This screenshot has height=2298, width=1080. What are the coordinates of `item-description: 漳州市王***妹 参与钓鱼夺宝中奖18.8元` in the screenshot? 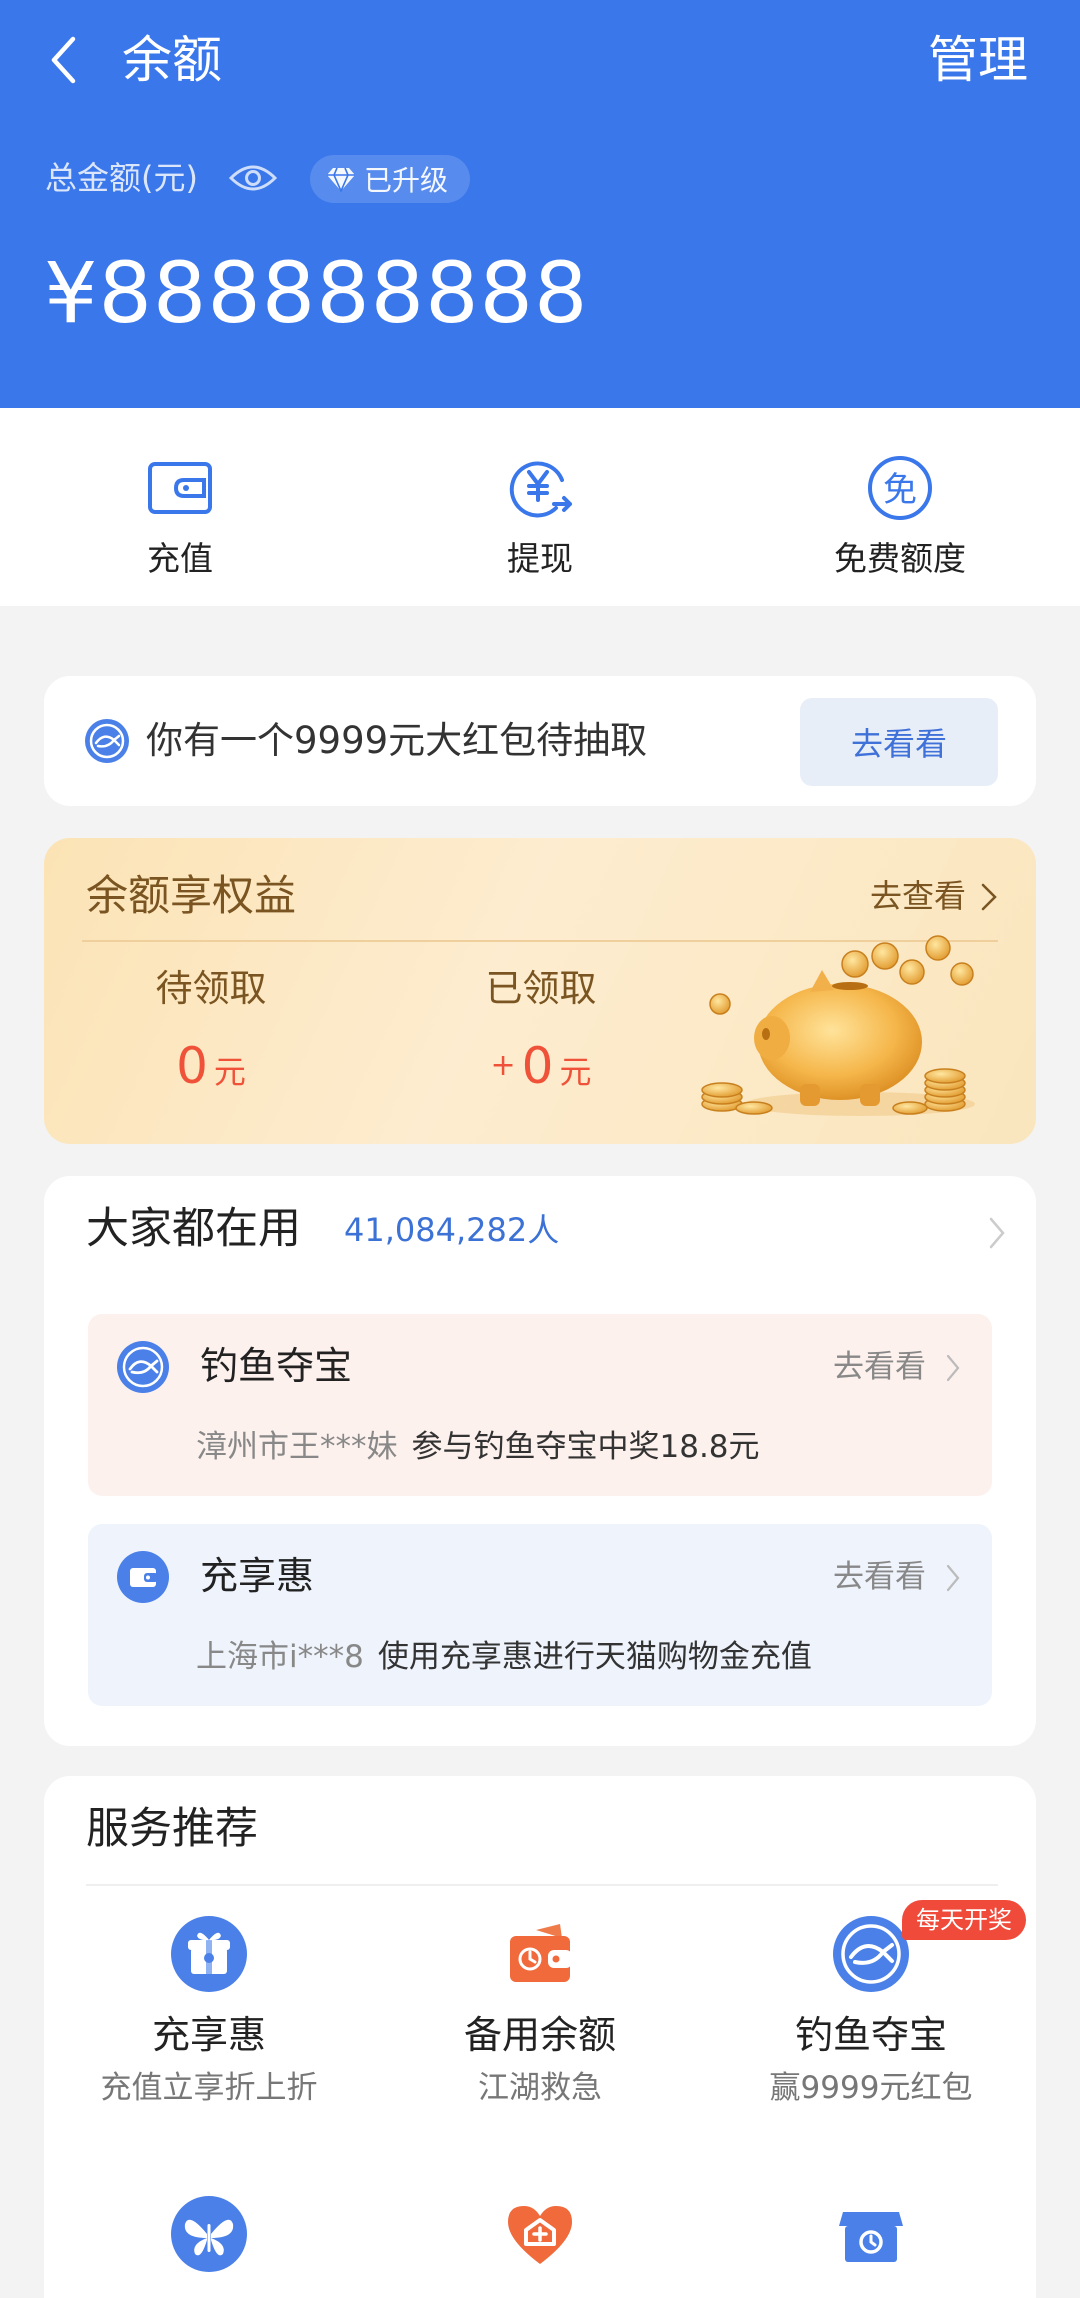 It's located at (478, 1447).